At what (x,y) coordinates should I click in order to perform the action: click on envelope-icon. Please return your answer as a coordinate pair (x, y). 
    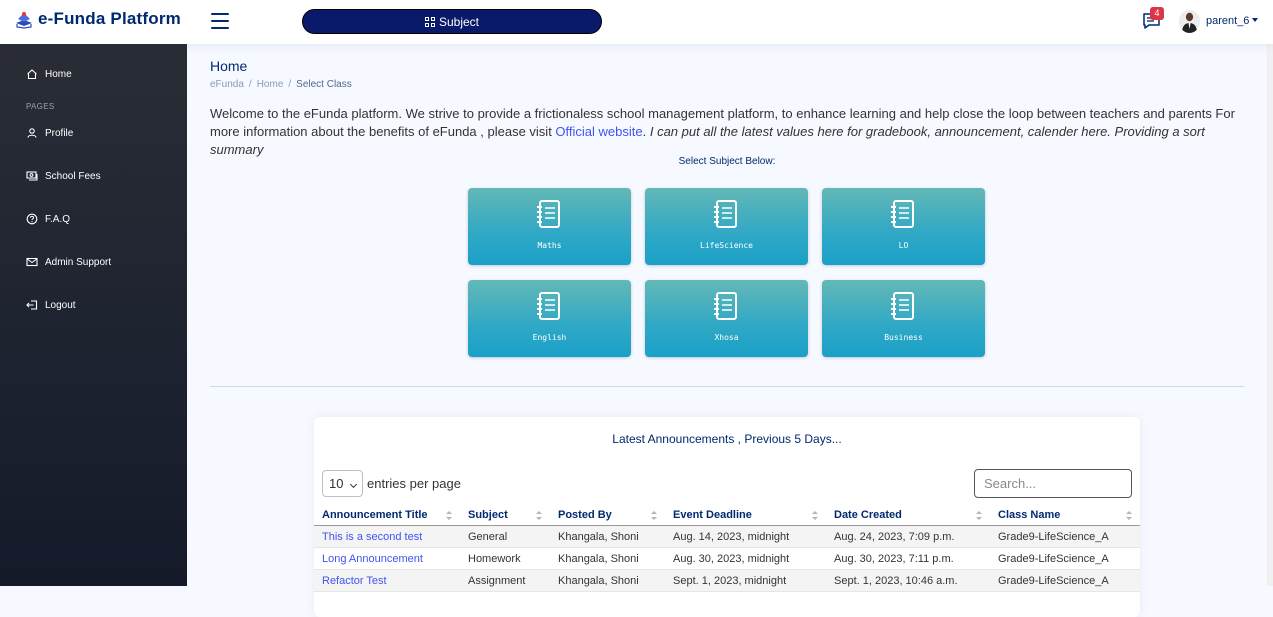
    Looking at the image, I should click on (32, 262).